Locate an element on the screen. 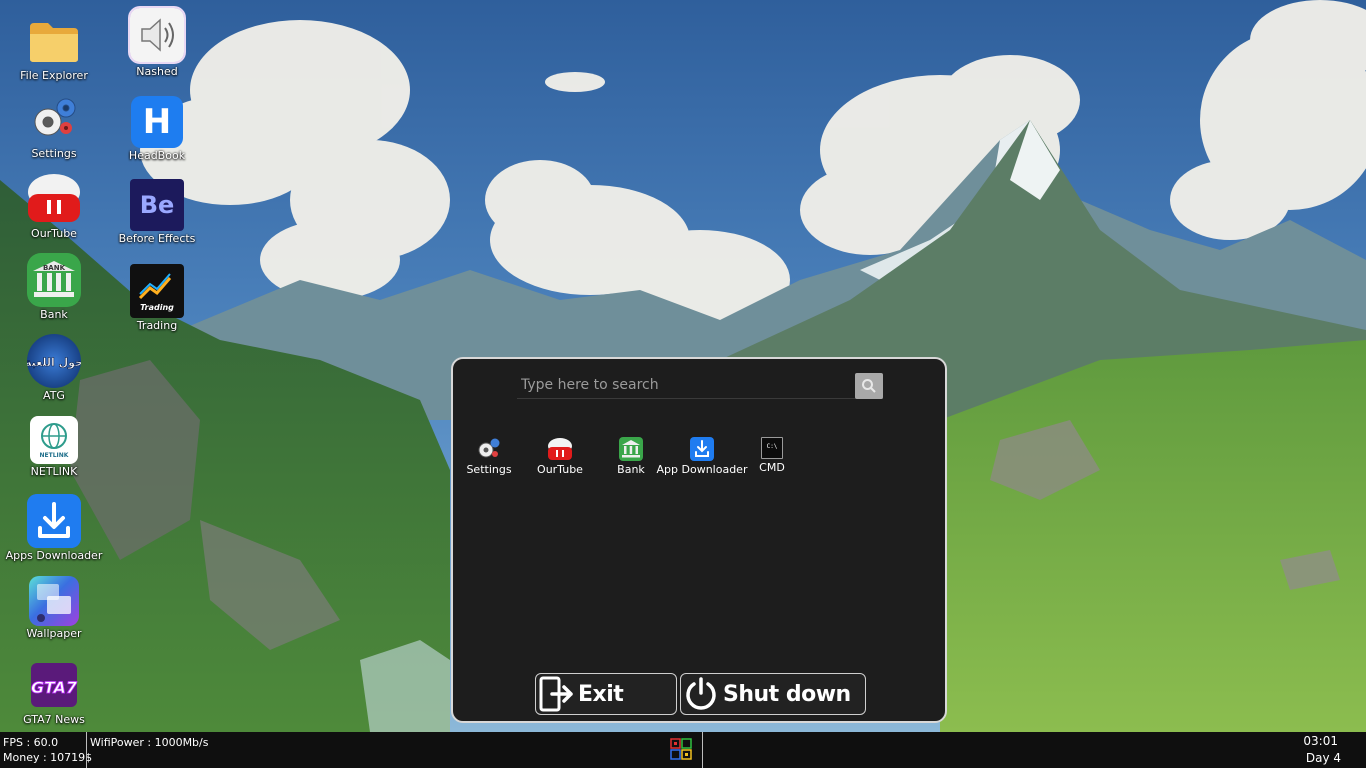 The image size is (1366, 768). netlink-icon-text: NETLINK is located at coordinates (54, 455).